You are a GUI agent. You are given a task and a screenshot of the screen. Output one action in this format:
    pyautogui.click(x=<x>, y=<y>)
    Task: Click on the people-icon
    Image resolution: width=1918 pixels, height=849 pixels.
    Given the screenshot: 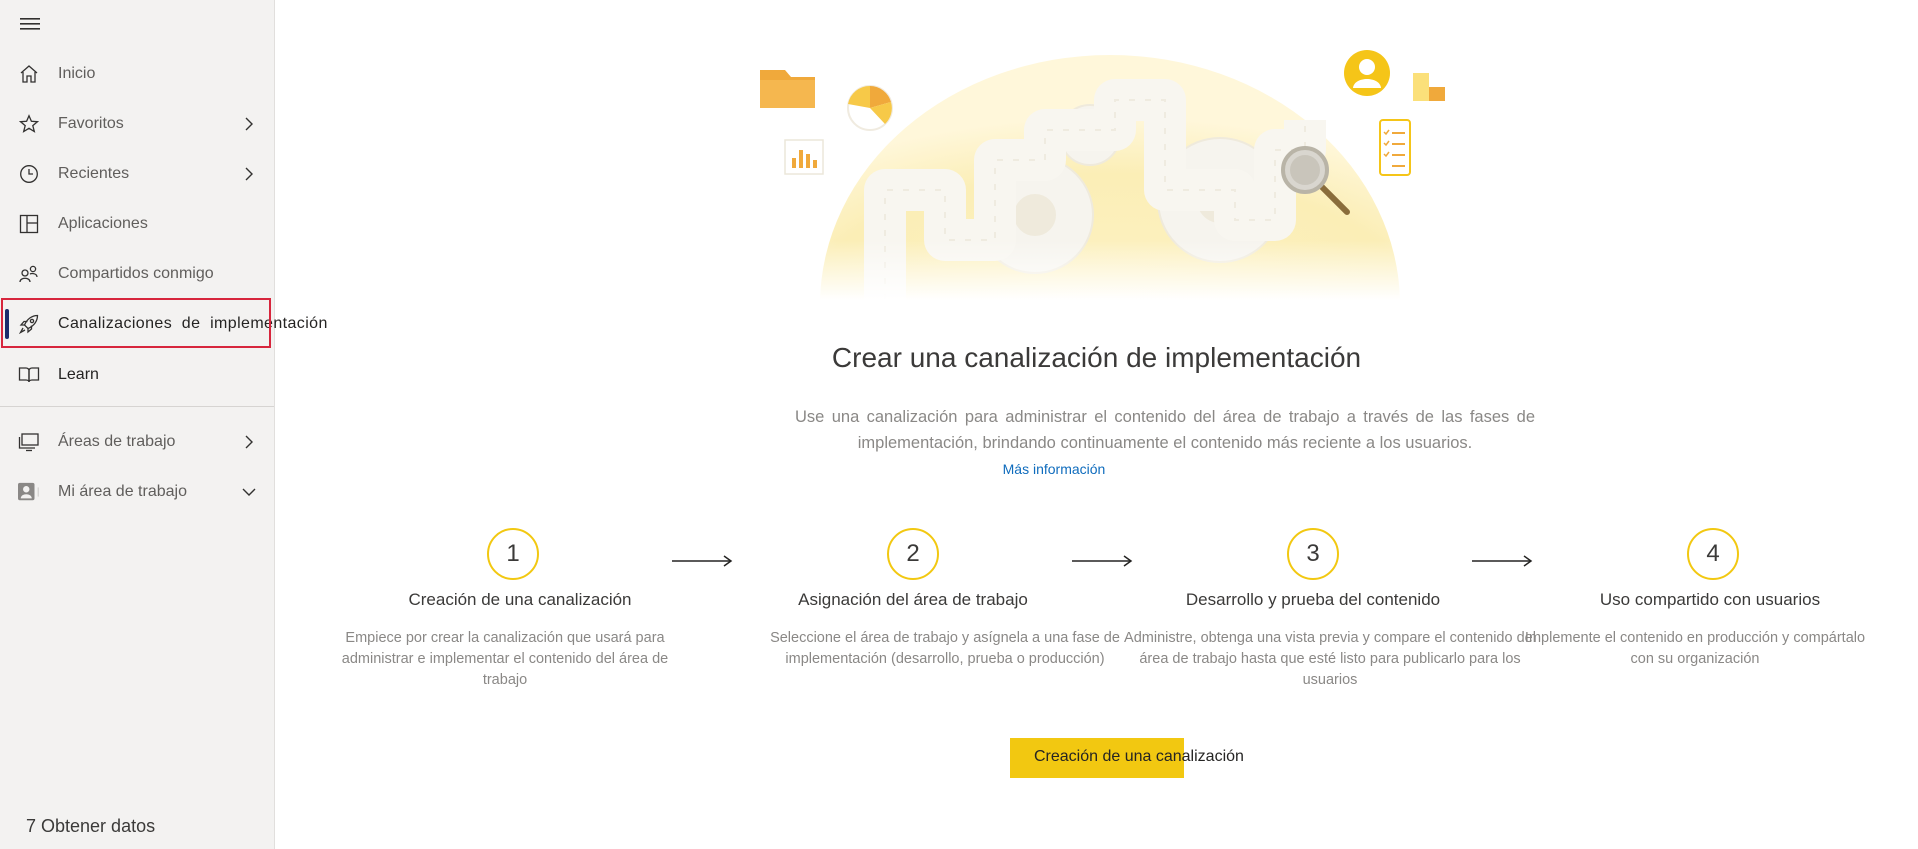 What is the action you would take?
    pyautogui.click(x=29, y=274)
    